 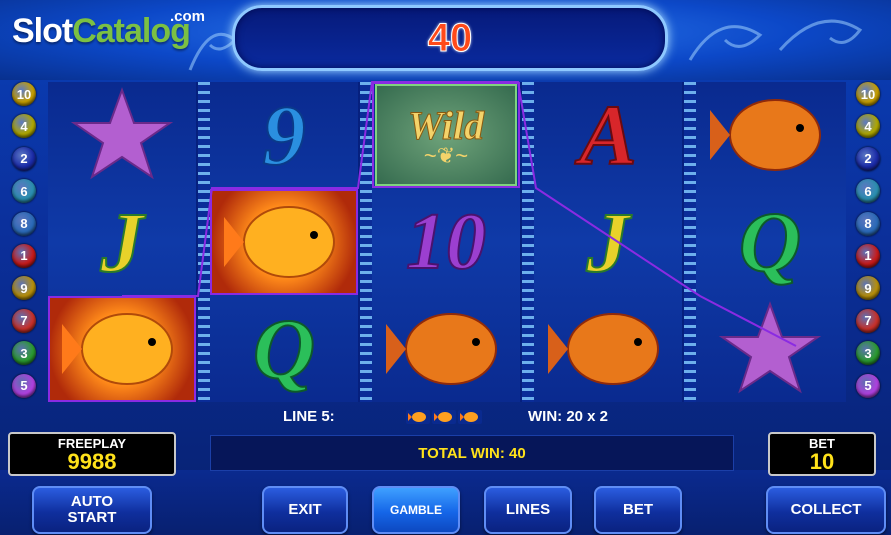 What do you see at coordinates (528, 510) in the screenshot?
I see `lines-button: LINES` at bounding box center [528, 510].